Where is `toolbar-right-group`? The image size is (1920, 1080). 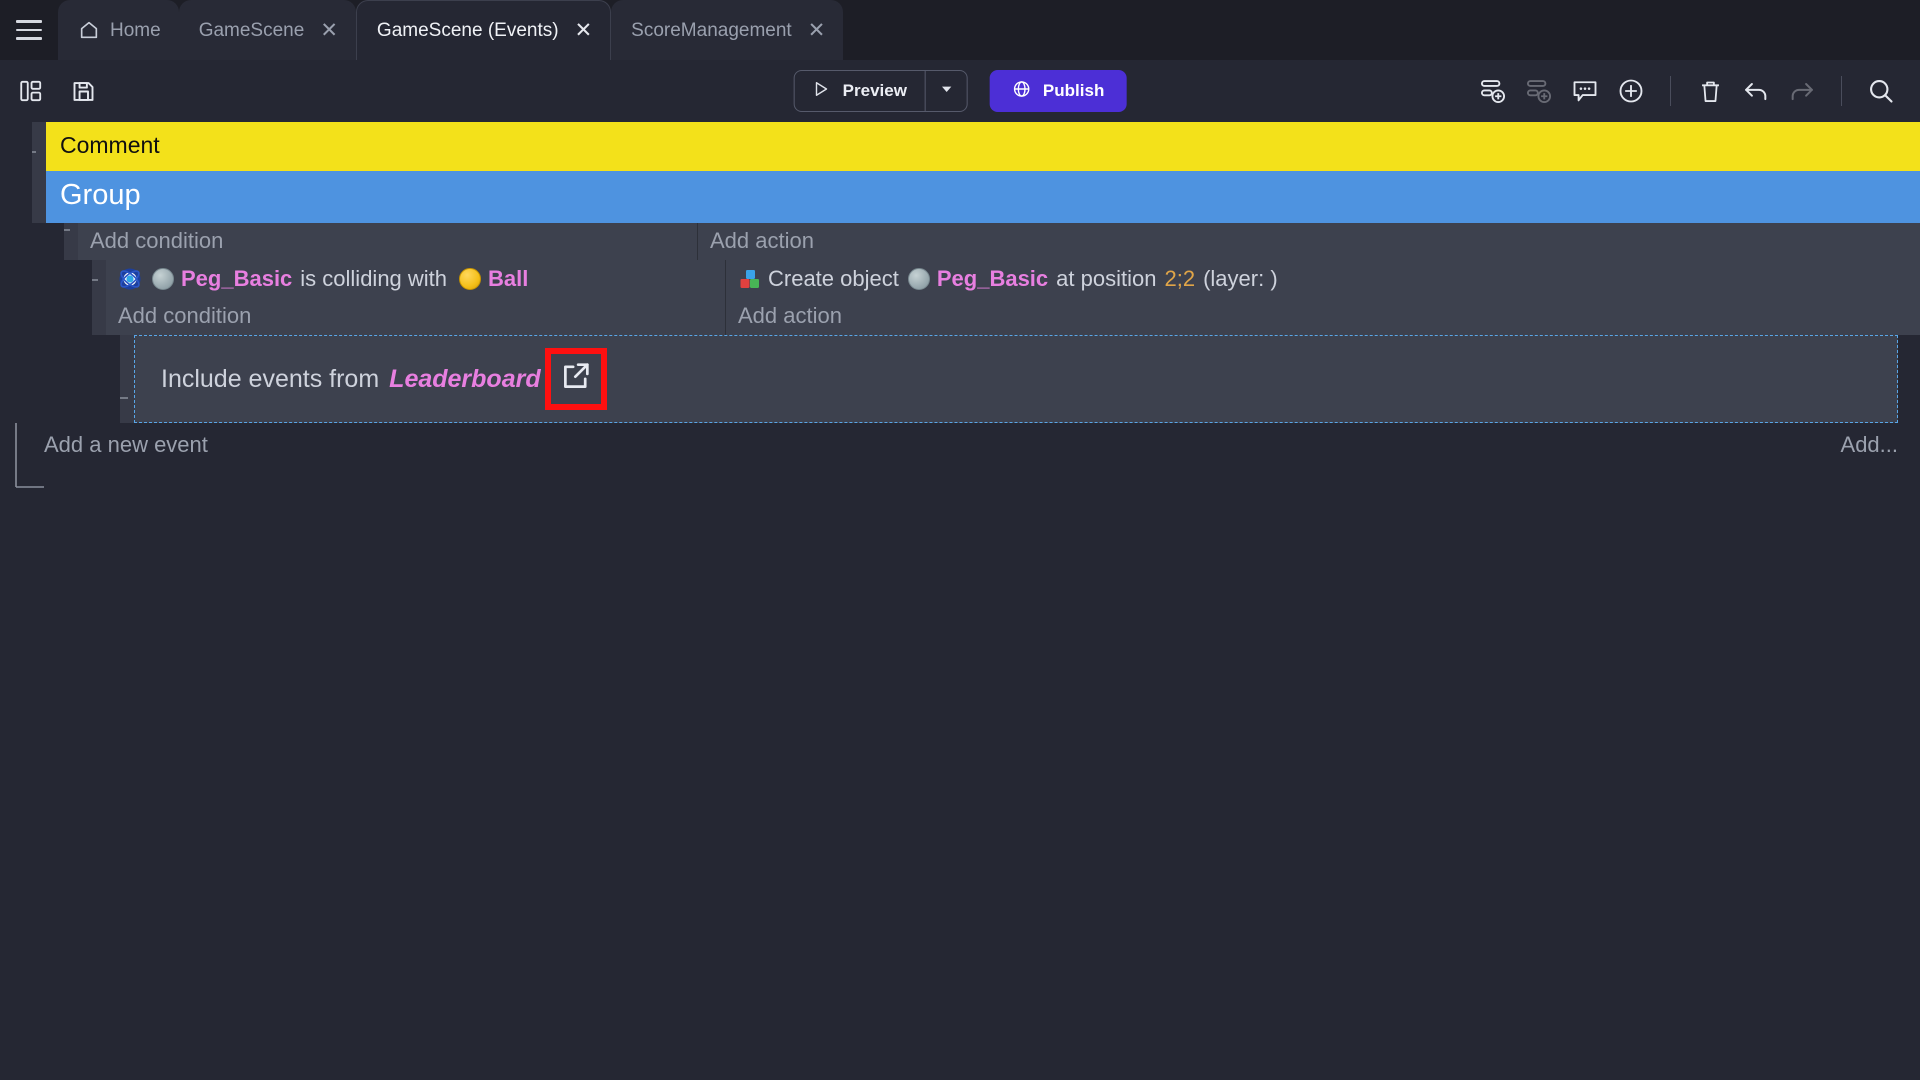 toolbar-right-group is located at coordinates (1687, 91).